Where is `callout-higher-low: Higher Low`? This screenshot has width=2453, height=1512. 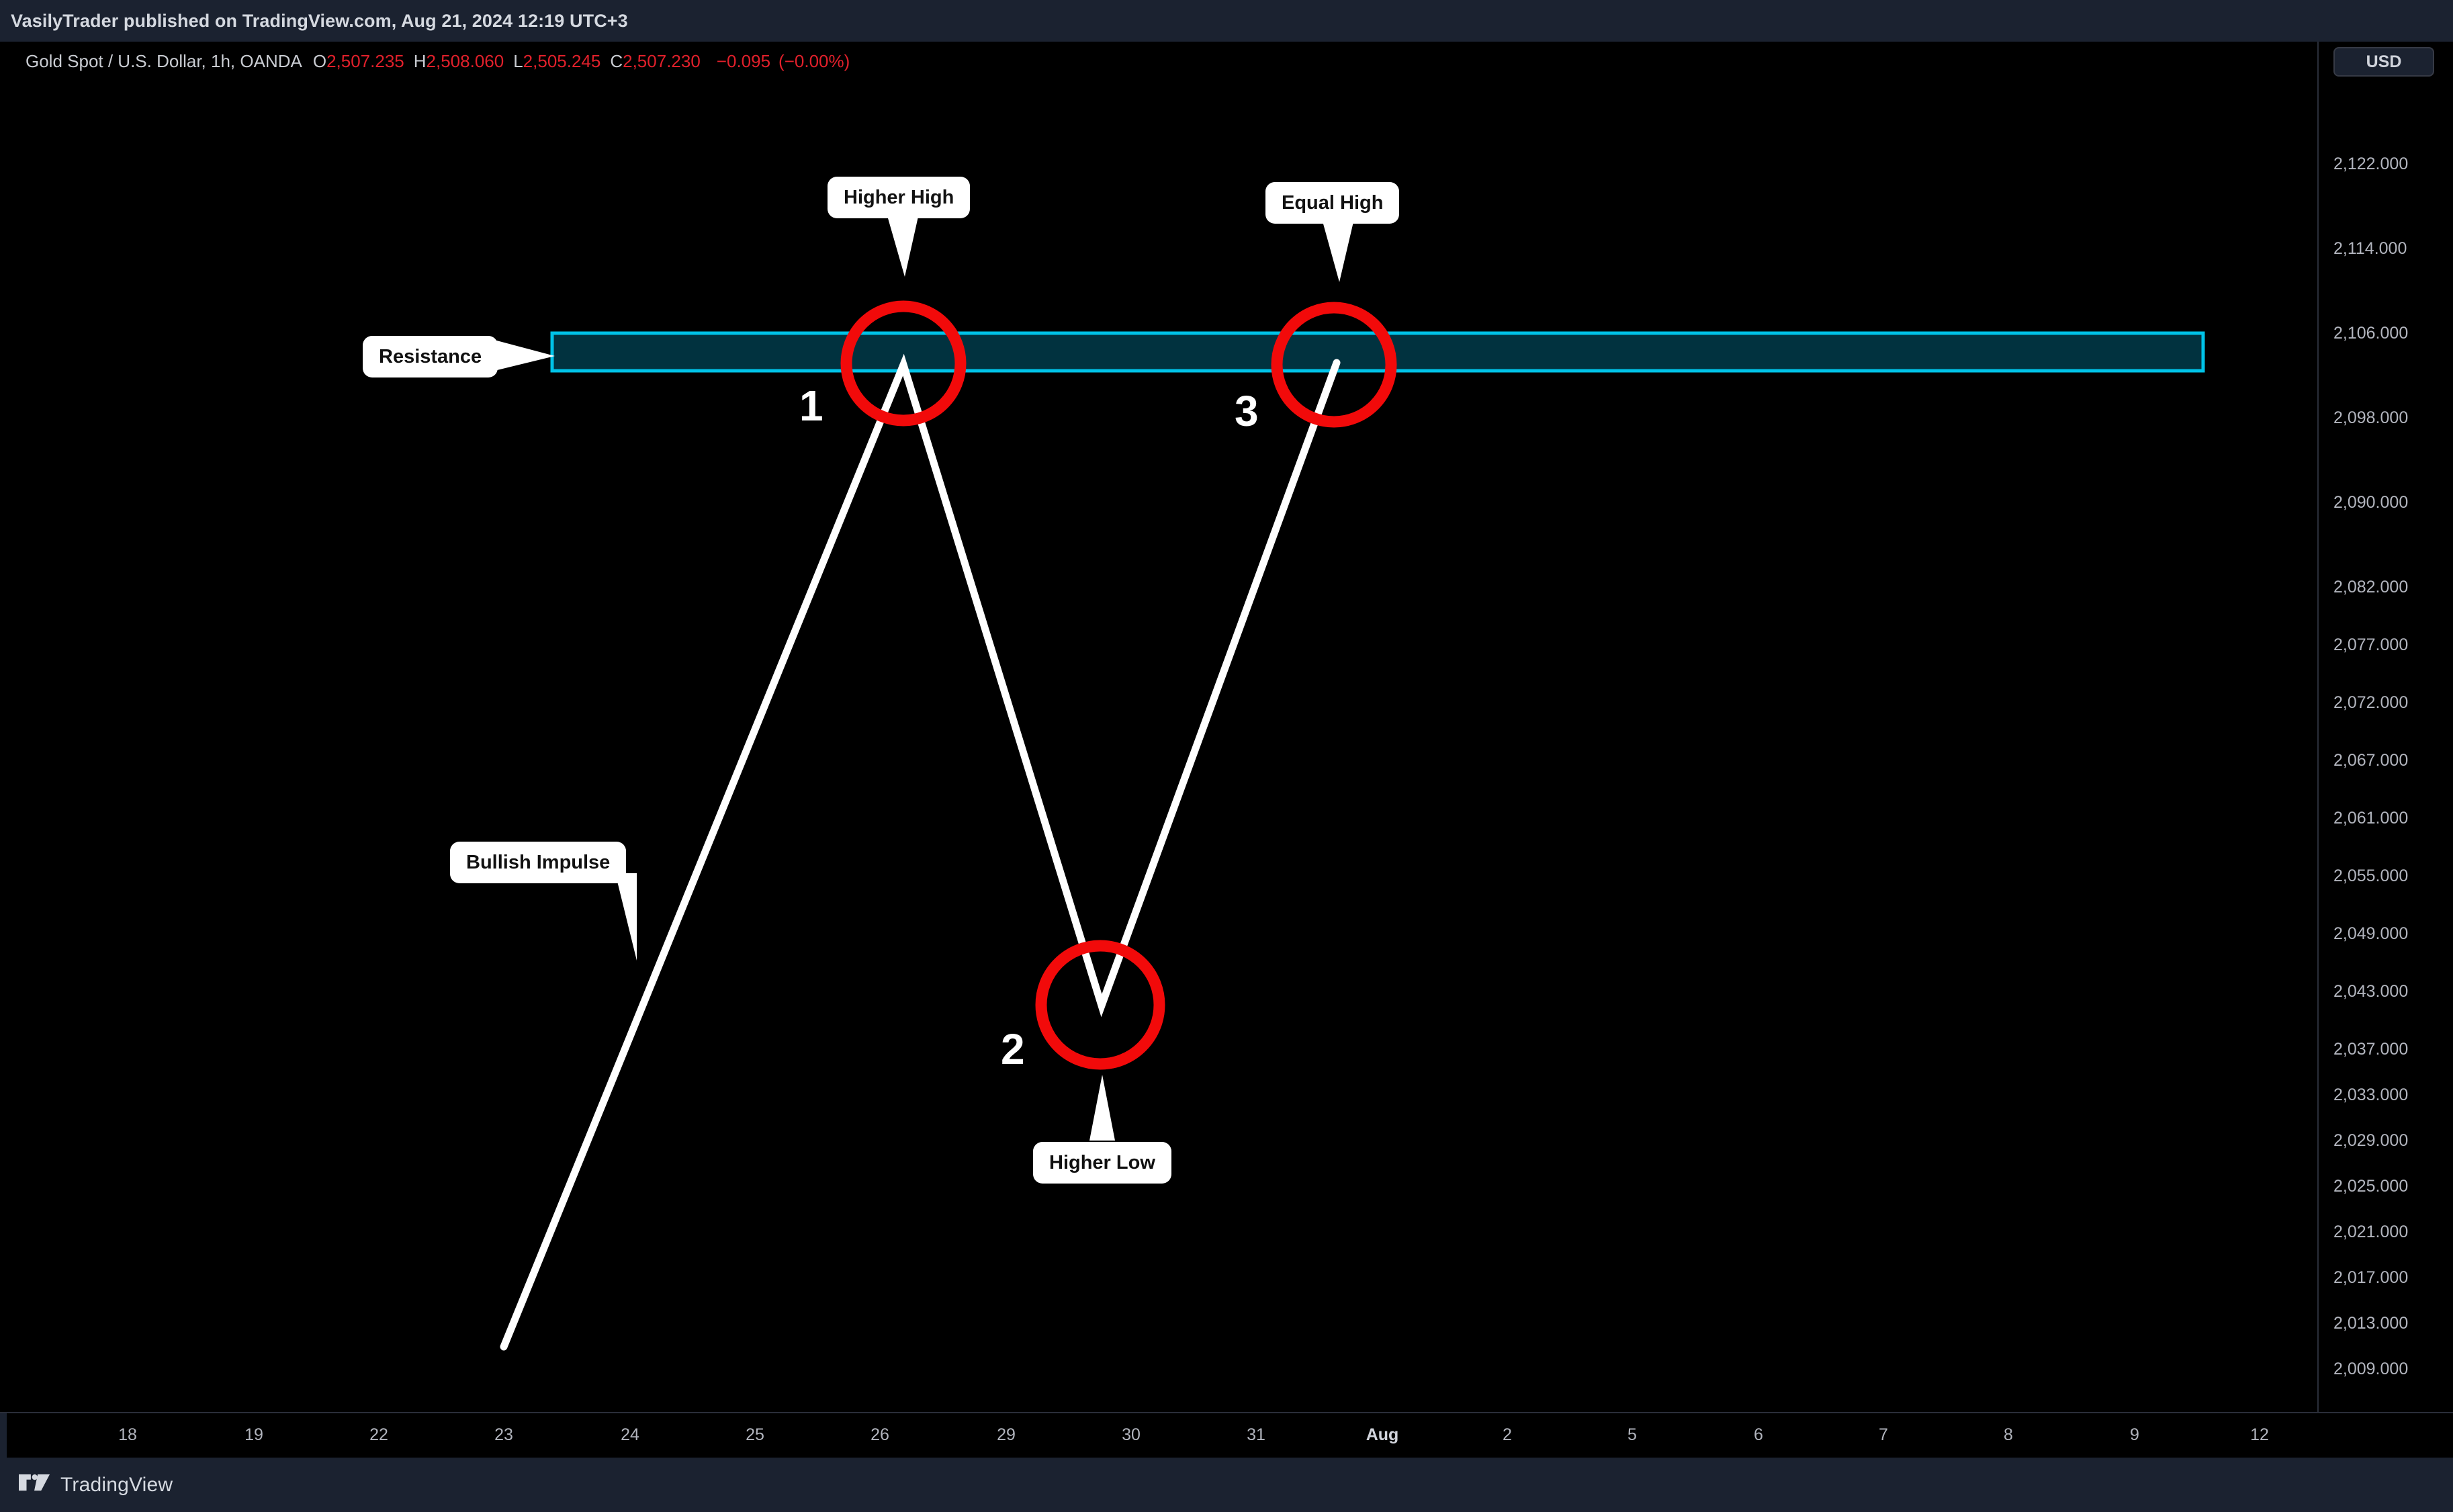 callout-higher-low: Higher Low is located at coordinates (1102, 1163).